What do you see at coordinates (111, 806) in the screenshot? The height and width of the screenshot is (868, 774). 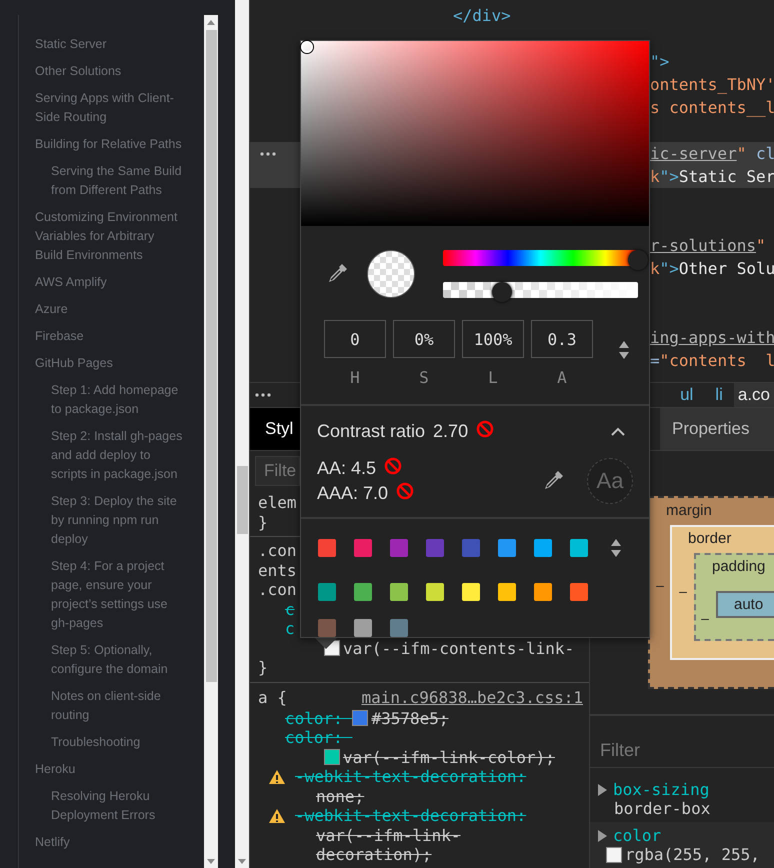 I see `sidebar-item: Resolving Heroku Deployment Errors` at bounding box center [111, 806].